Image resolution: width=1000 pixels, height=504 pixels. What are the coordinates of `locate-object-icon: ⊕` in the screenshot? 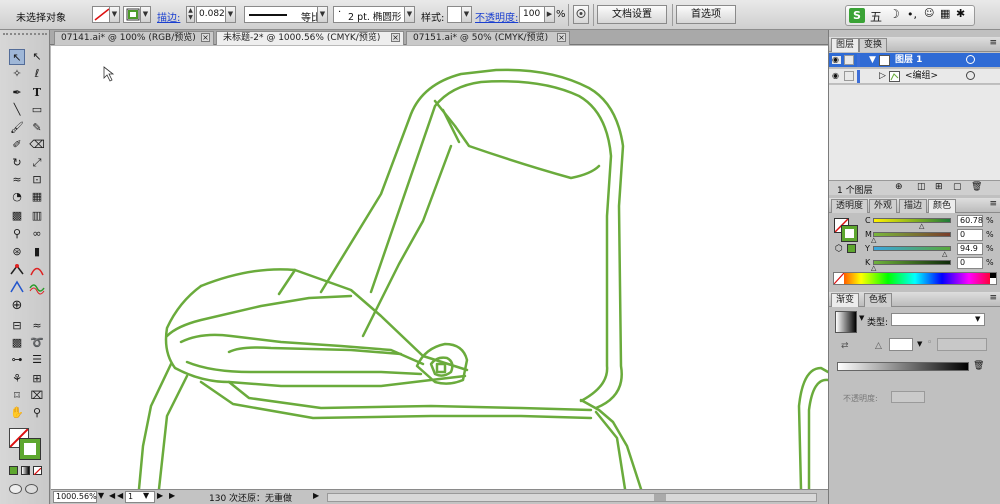 It's located at (899, 187).